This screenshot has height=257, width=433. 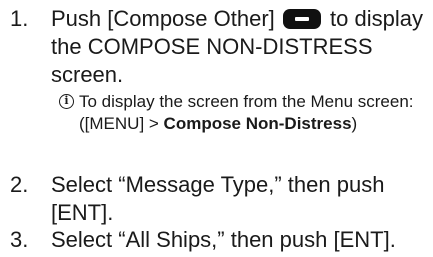 I want to click on minus-key-icon, so click(x=301, y=19).